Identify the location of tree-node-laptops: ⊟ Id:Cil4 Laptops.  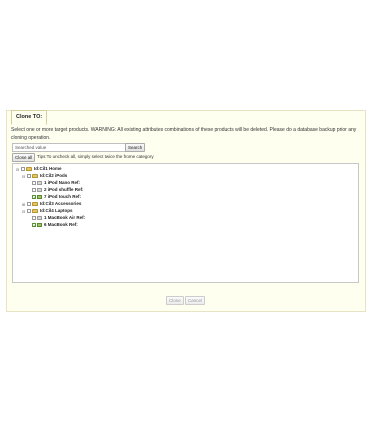
(47, 211).